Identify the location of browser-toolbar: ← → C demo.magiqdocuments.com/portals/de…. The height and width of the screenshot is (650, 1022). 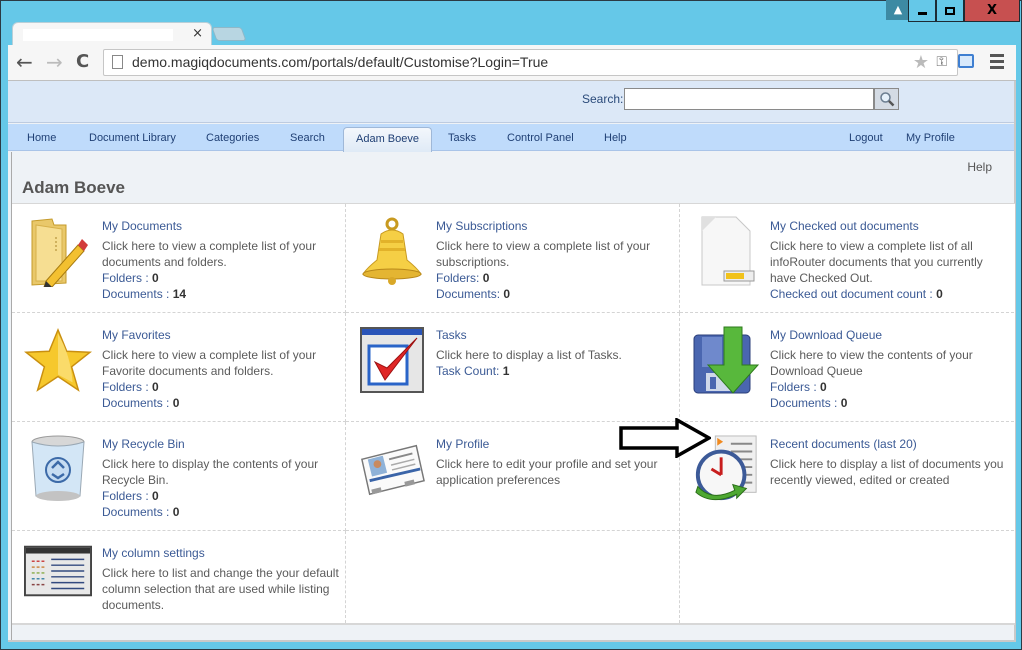
(512, 63).